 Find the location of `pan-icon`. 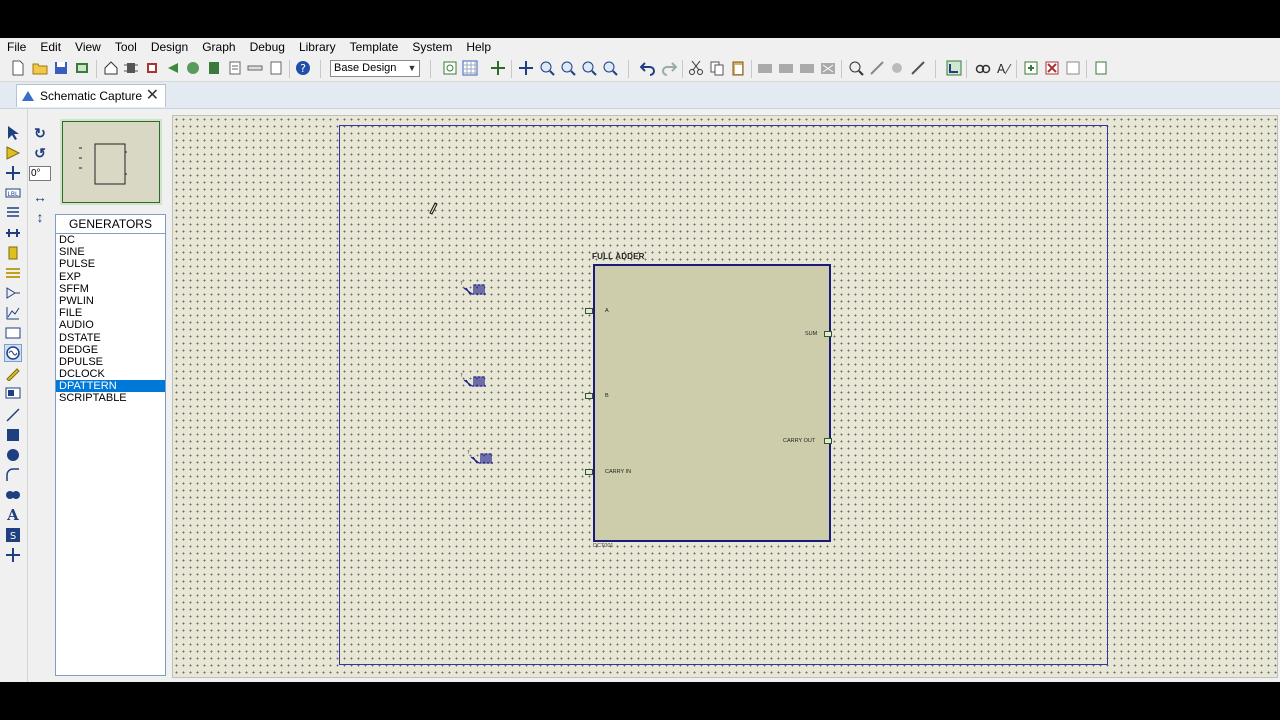

pan-icon is located at coordinates (526, 68).